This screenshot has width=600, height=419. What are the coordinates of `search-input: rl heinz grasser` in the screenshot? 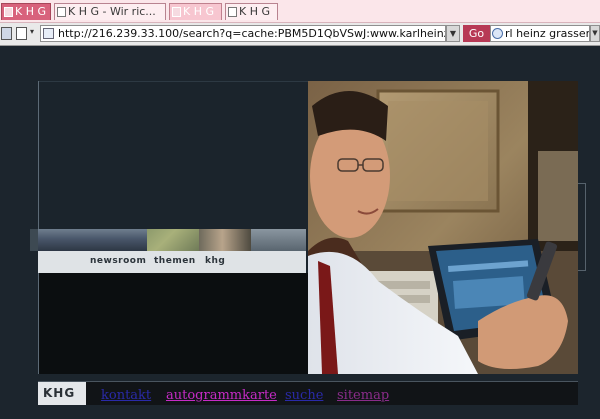 It's located at (540, 33).